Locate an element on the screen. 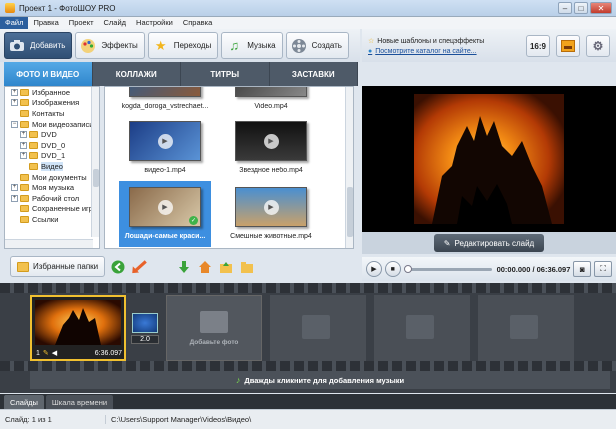 Image resolution: width=616 pixels, height=429 pixels. transitions-button: ★ Переходы is located at coordinates (183, 45).